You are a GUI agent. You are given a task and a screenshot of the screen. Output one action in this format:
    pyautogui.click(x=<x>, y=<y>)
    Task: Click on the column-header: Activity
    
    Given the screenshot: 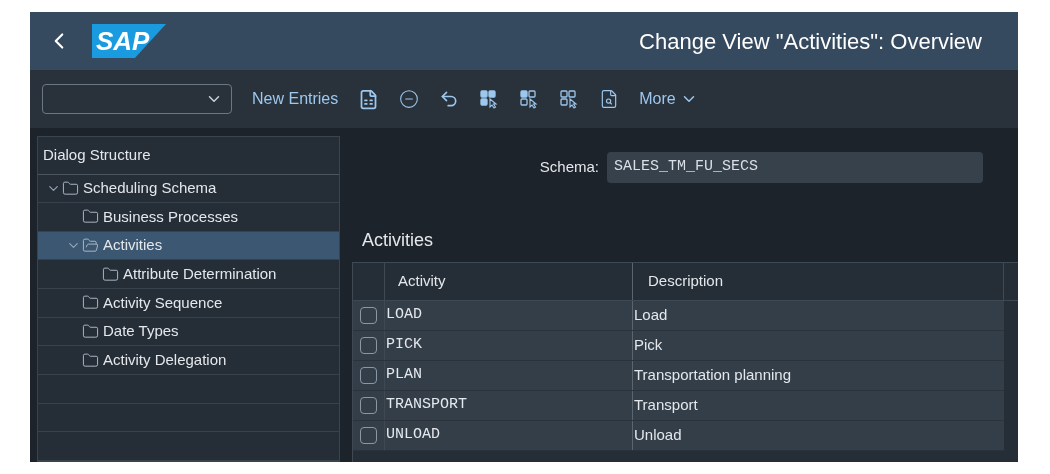 What is the action you would take?
    pyautogui.click(x=422, y=281)
    